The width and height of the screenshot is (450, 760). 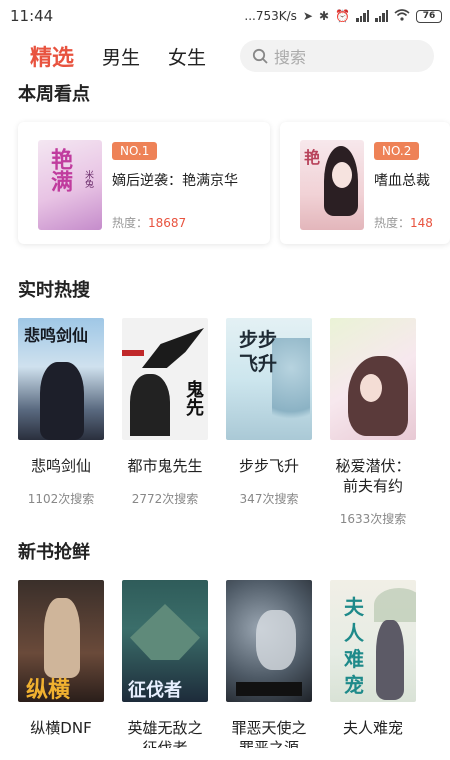 I want to click on book-cover: 鬼先, so click(x=165, y=379).